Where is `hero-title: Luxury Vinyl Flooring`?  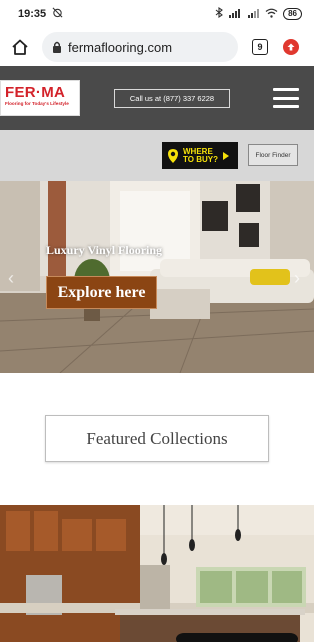 hero-title: Luxury Vinyl Flooring is located at coordinates (104, 250).